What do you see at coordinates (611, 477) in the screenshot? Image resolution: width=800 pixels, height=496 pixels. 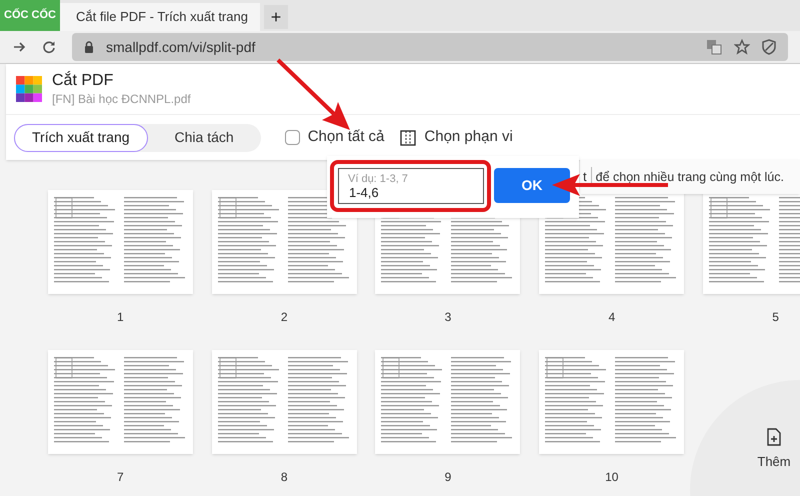 I see `page-number: 10` at bounding box center [611, 477].